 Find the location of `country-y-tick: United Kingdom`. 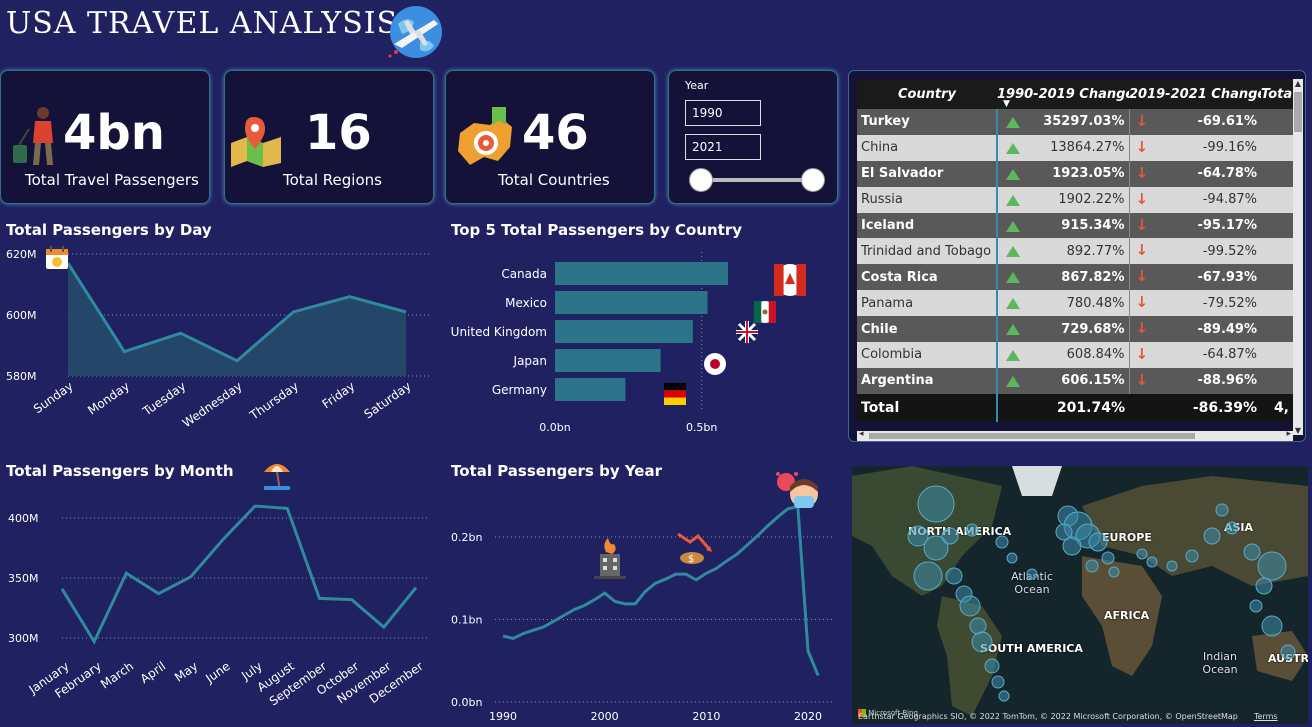

country-y-tick: United Kingdom is located at coordinates (499, 332).